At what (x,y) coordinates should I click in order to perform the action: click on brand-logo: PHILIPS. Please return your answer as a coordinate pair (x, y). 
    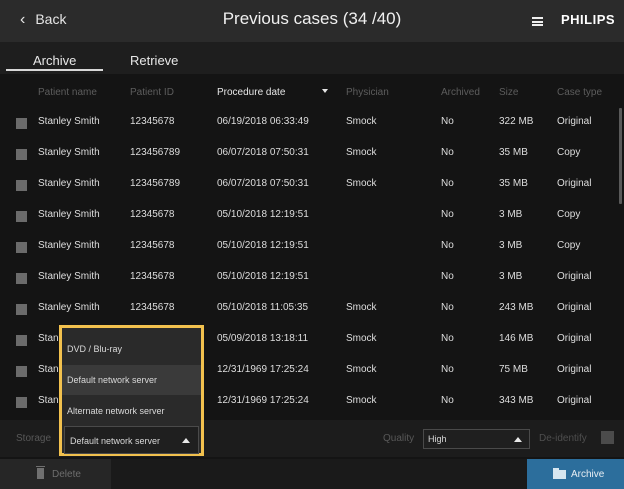
    Looking at the image, I should click on (588, 19).